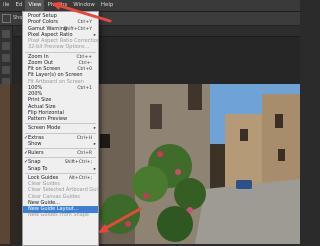 The height and width of the screenshot is (246, 320). I want to click on arrow-to-view-menu, so click(83, 13).